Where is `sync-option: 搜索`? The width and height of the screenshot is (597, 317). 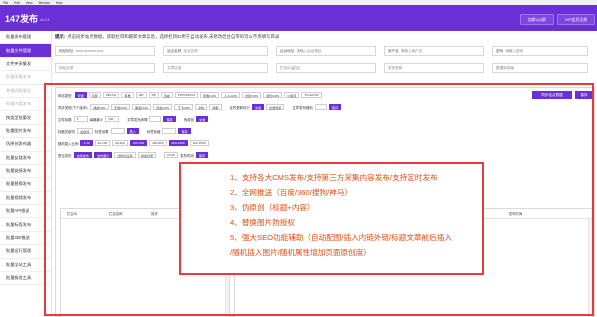 sync-option: 搜索 is located at coordinates (215, 107).